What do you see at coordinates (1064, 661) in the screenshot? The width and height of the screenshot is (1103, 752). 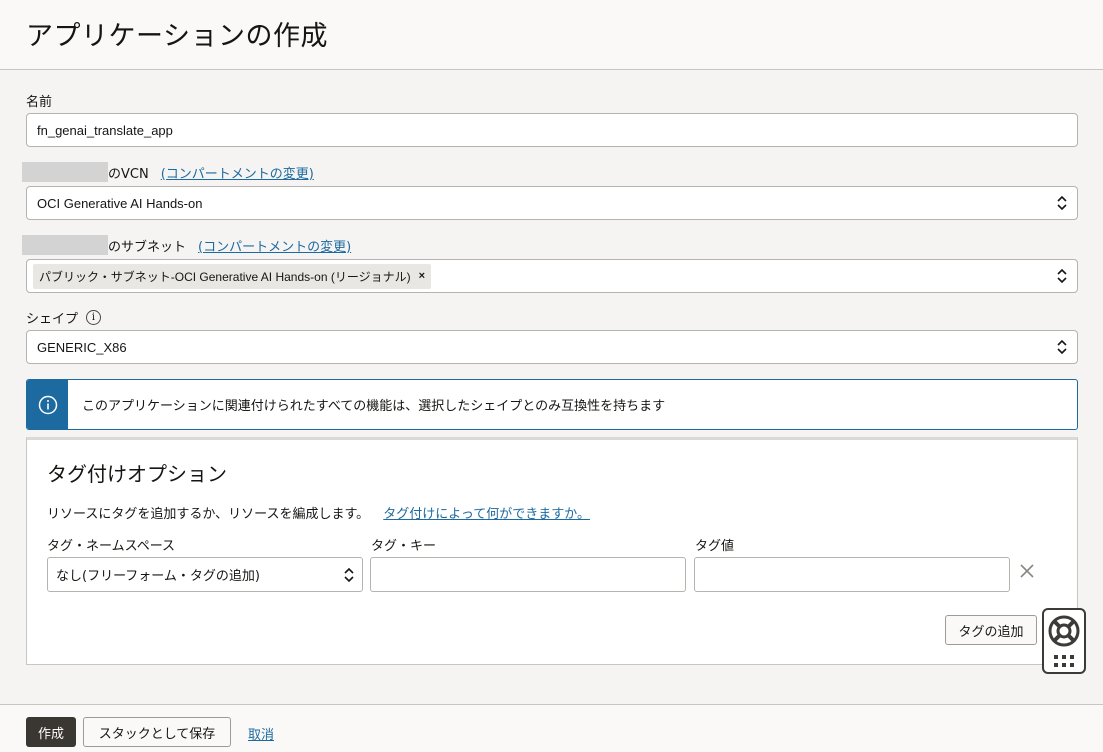 I see `grid-dots-icon` at bounding box center [1064, 661].